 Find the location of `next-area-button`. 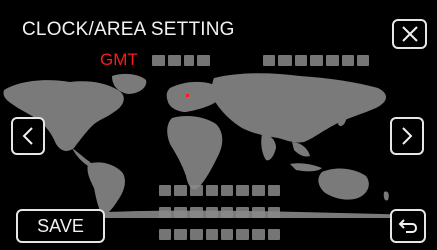

next-area-button is located at coordinates (407, 136).